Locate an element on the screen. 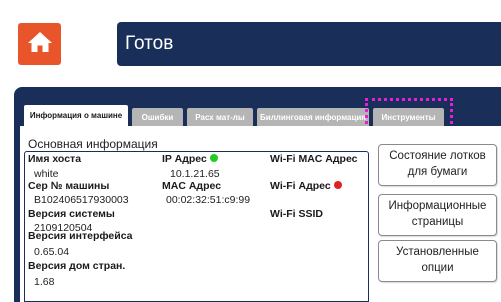  system-version-label: Версия системы is located at coordinates (71, 214).